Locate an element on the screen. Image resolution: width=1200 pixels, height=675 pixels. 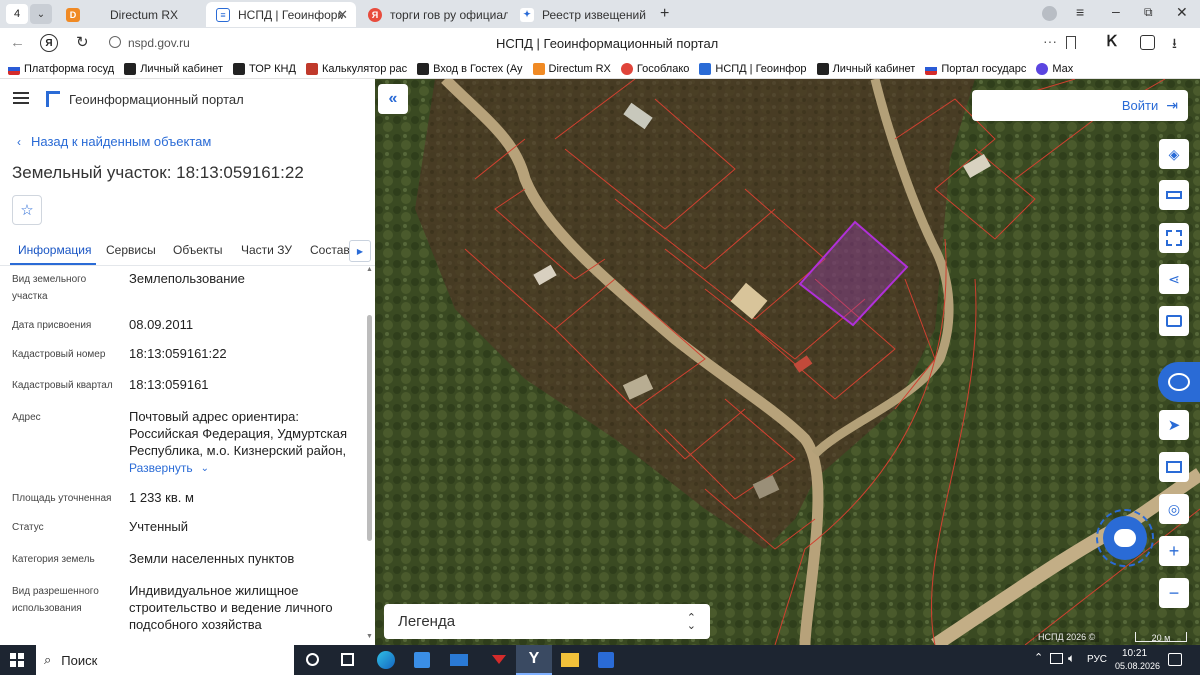
scroll-down-arrow: ▼ is located at coordinates (369, 636).